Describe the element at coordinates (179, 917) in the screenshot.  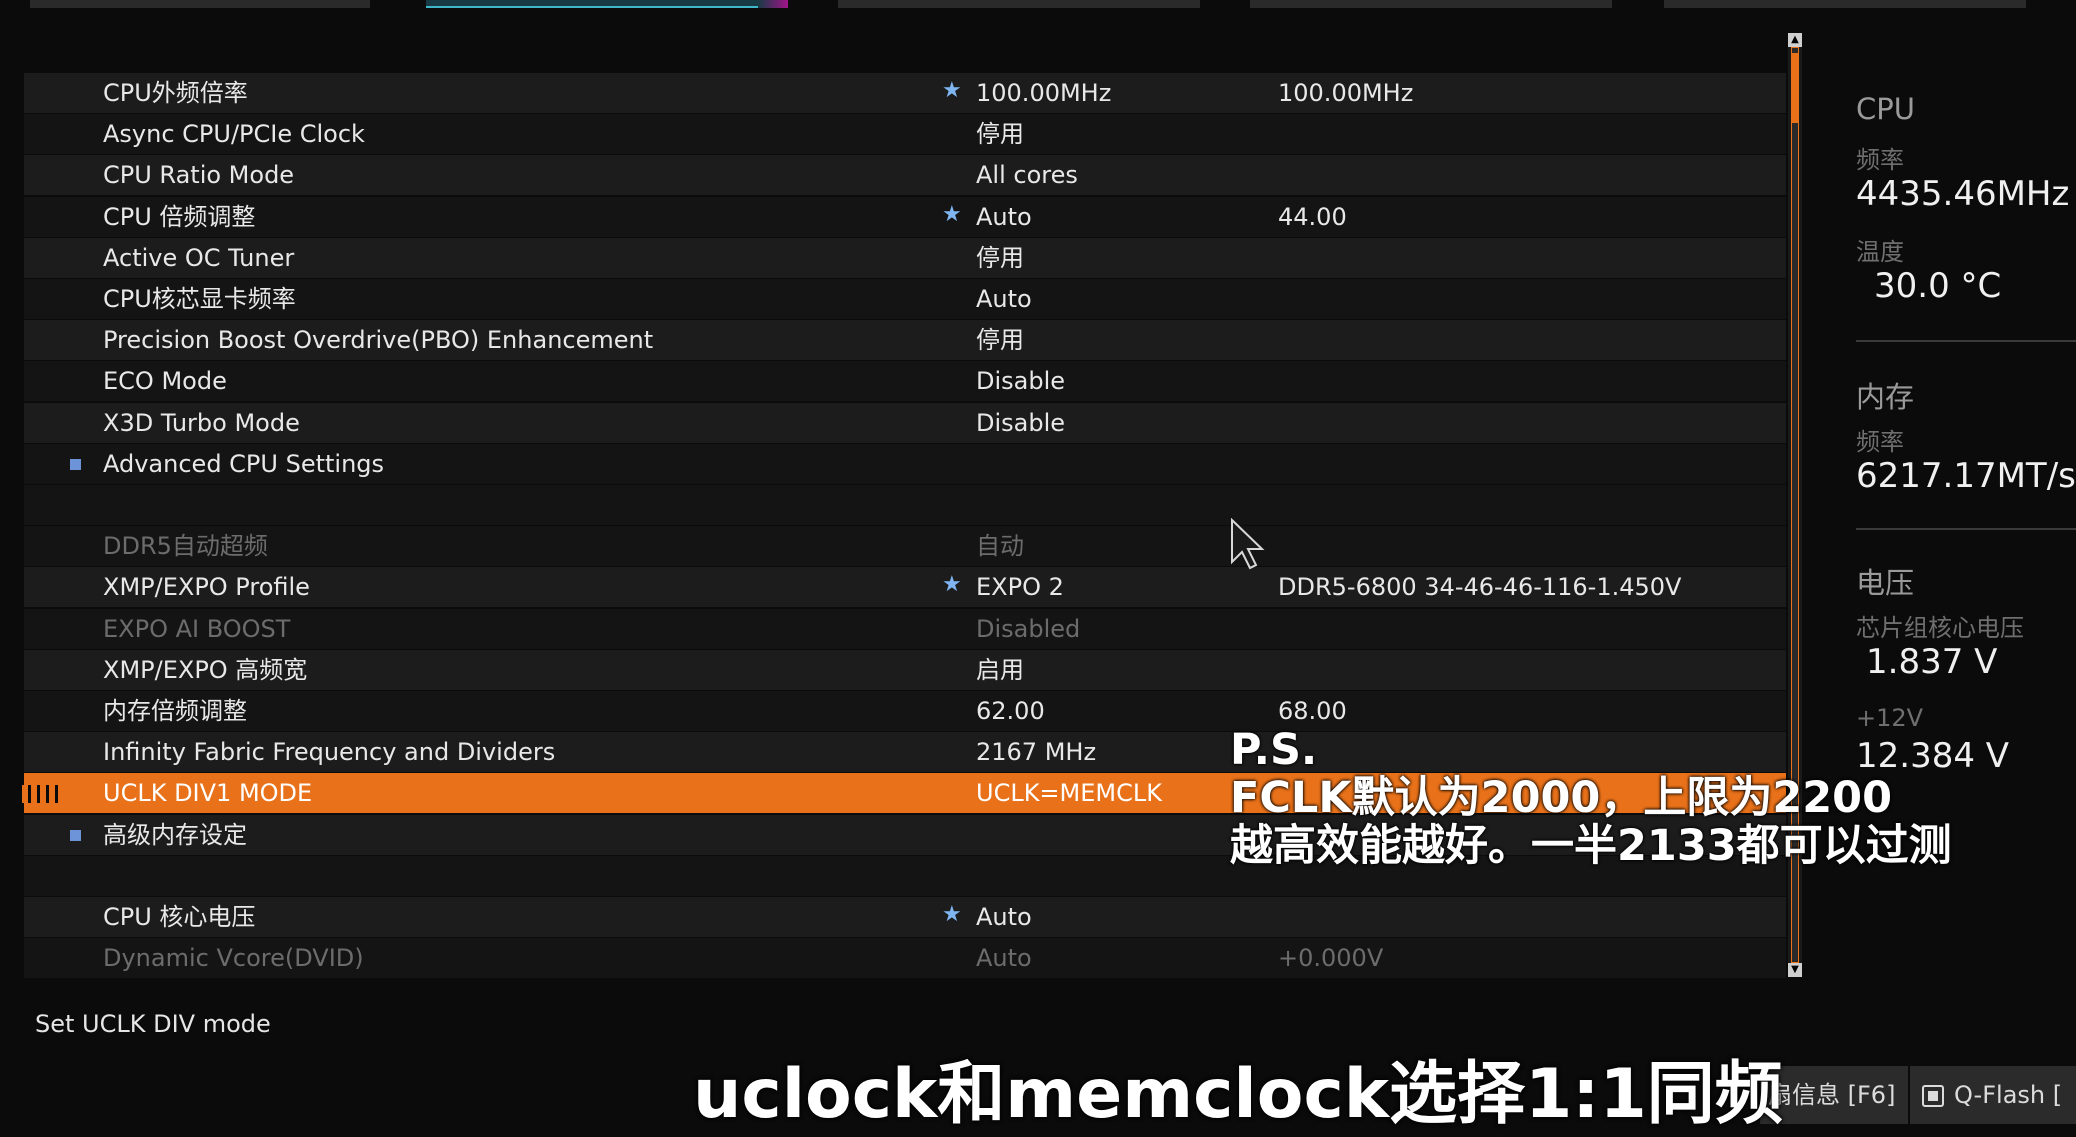
I see `setting-label: CPU 核心电压` at that location.